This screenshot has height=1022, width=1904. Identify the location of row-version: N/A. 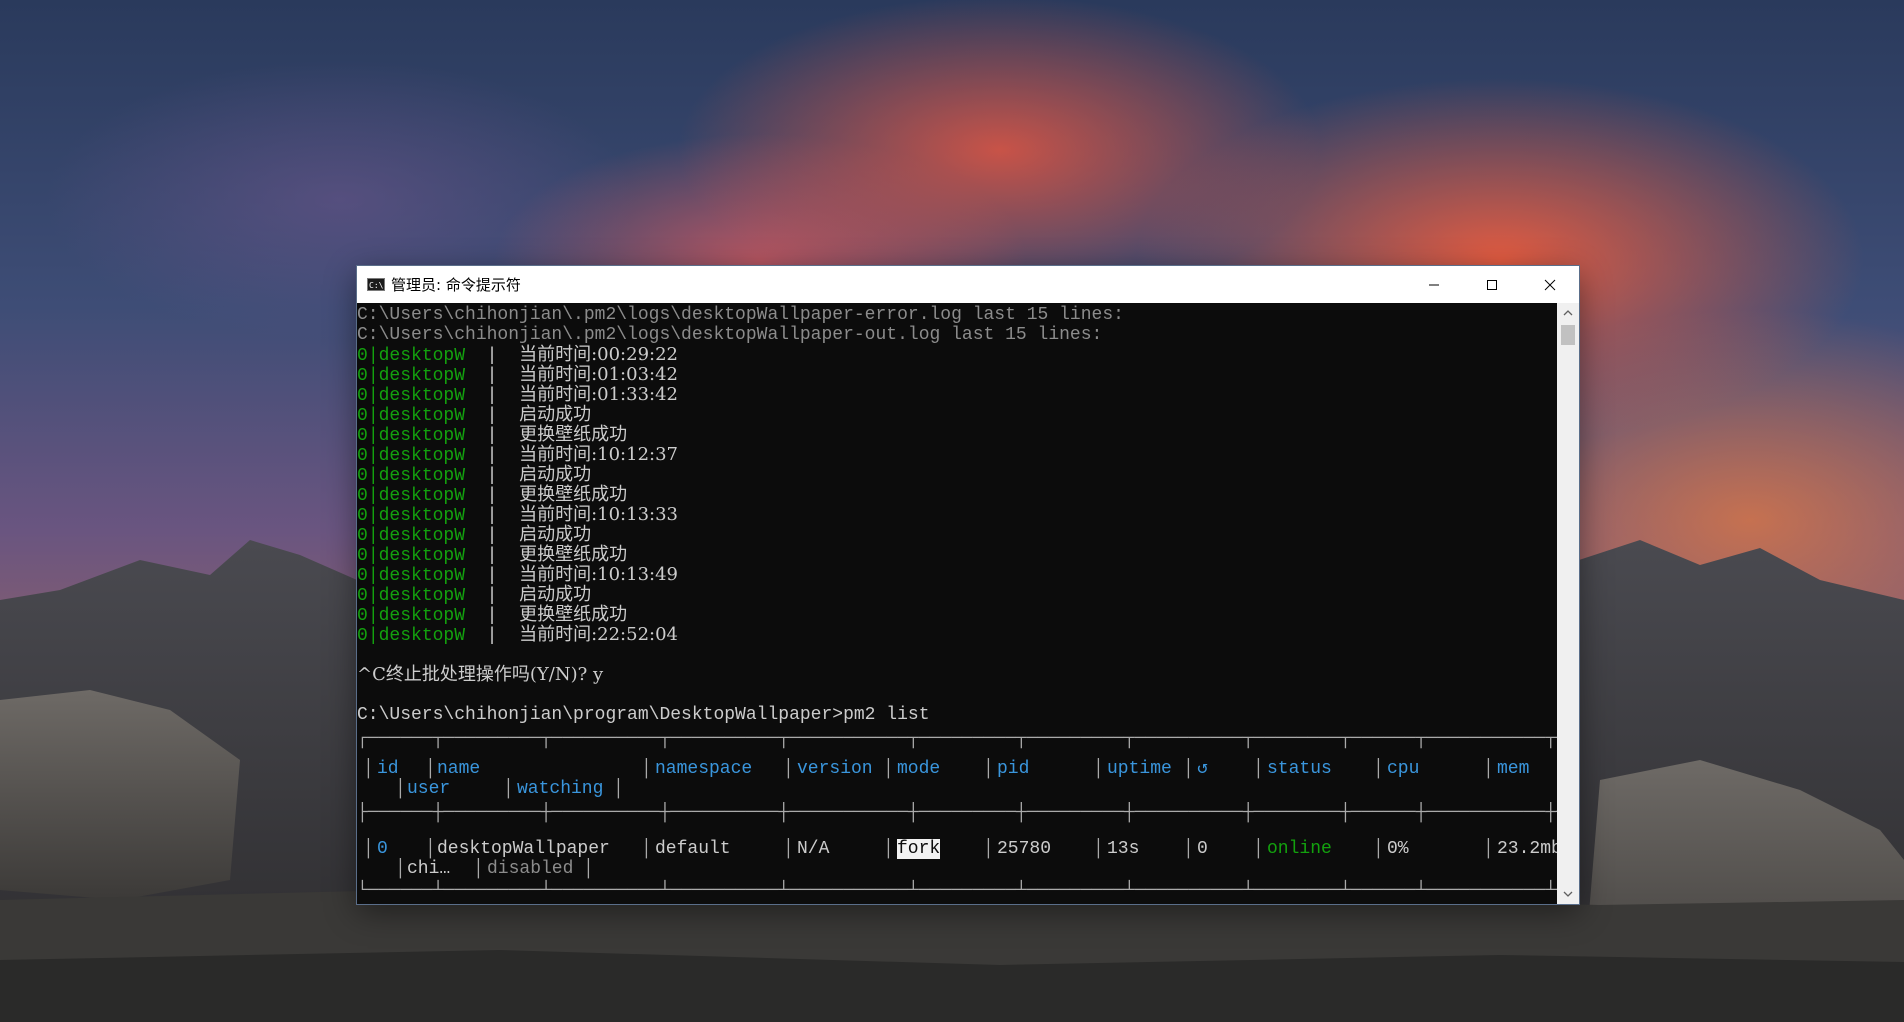
(813, 849).